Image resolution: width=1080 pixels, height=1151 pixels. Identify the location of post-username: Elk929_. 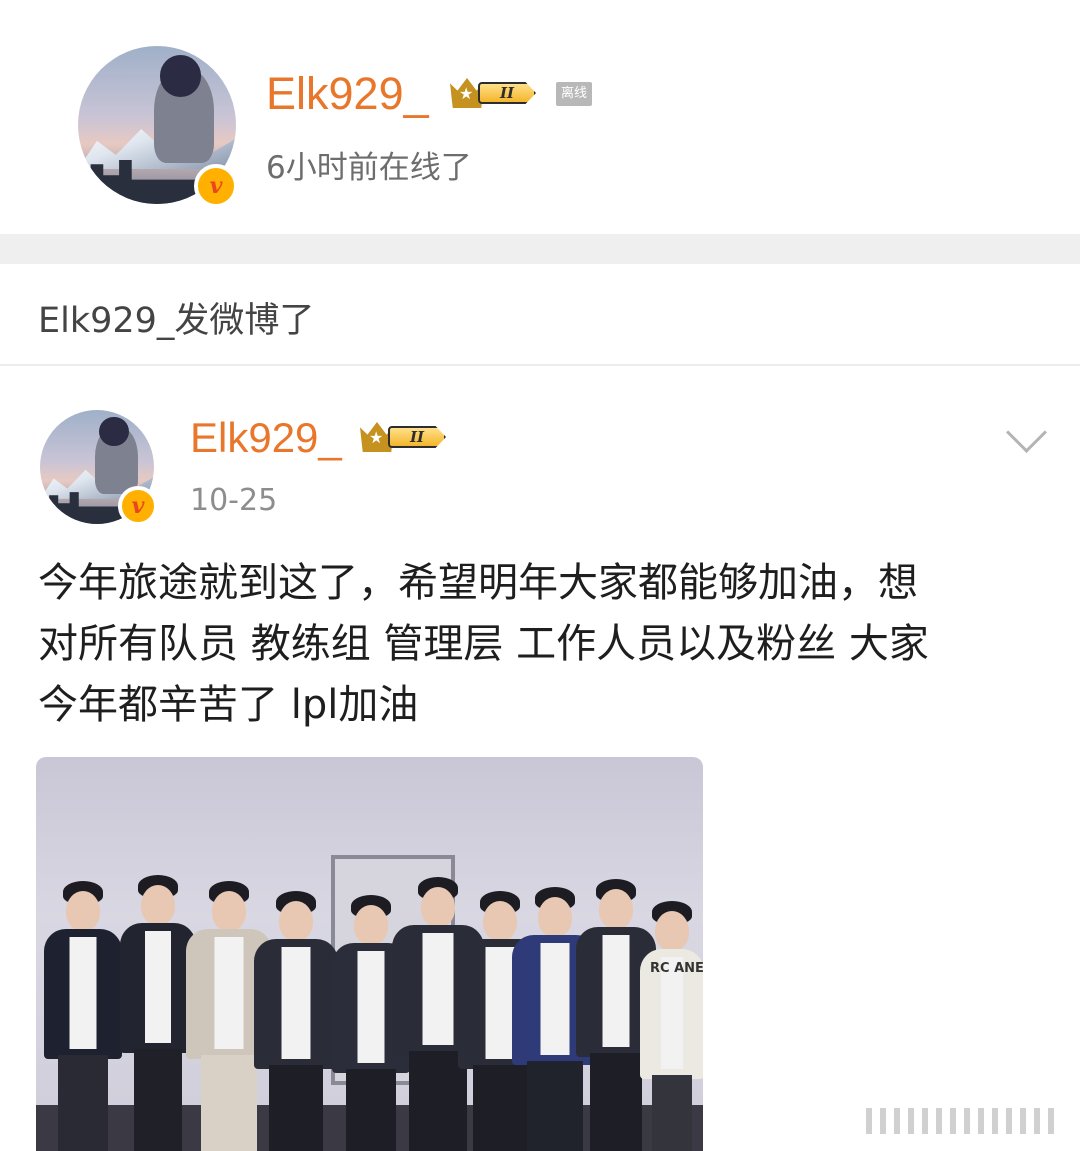
(266, 438).